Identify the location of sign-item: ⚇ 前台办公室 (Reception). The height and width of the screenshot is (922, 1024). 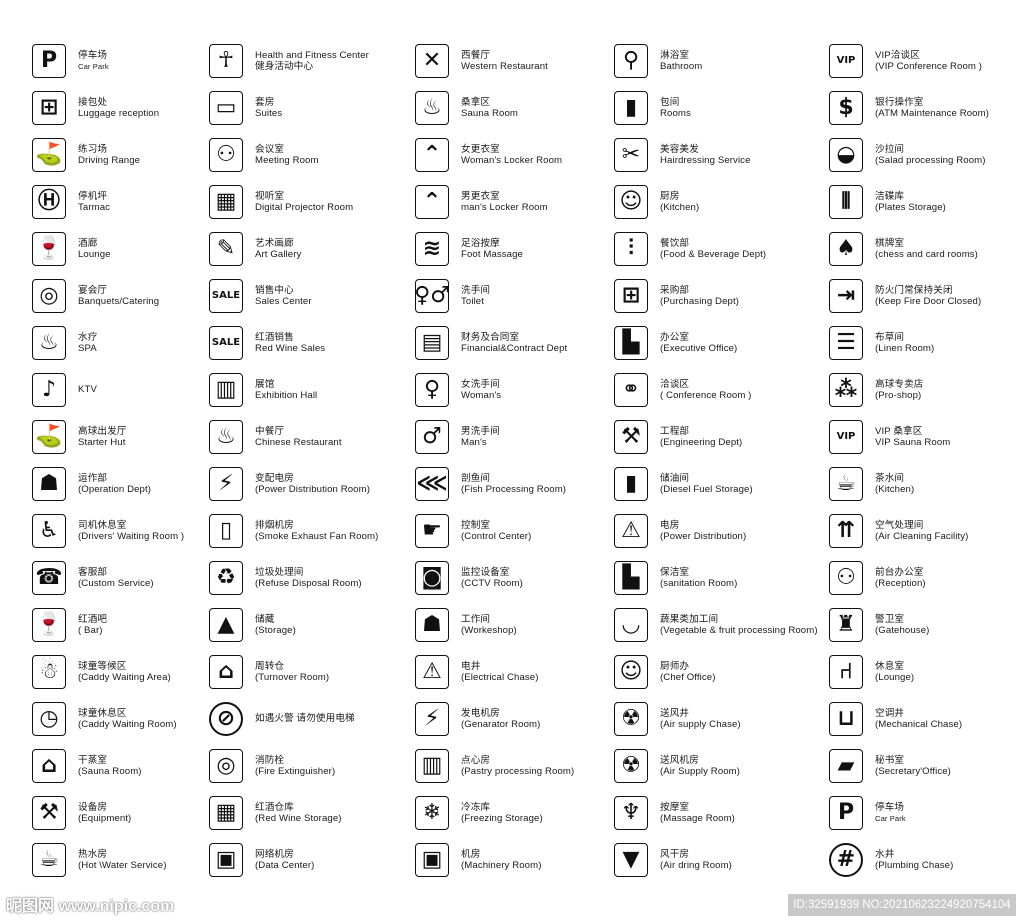
(926, 578).